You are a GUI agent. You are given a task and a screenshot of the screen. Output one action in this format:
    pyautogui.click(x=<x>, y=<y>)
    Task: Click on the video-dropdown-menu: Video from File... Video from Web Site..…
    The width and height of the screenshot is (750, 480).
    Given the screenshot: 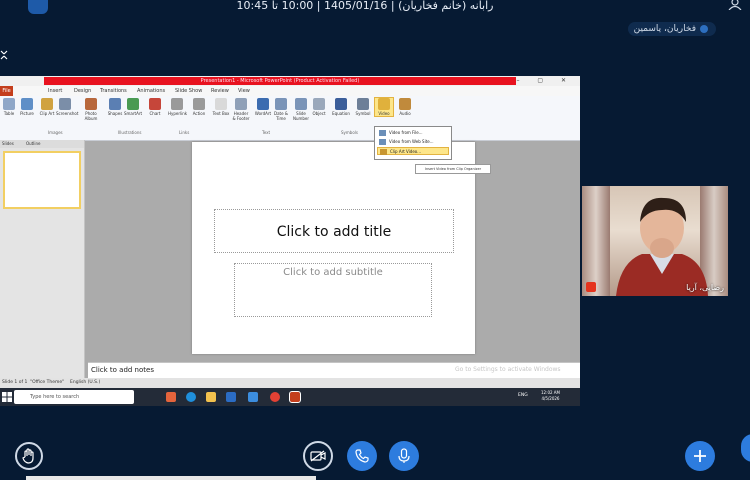 What is the action you would take?
    pyautogui.click(x=413, y=143)
    